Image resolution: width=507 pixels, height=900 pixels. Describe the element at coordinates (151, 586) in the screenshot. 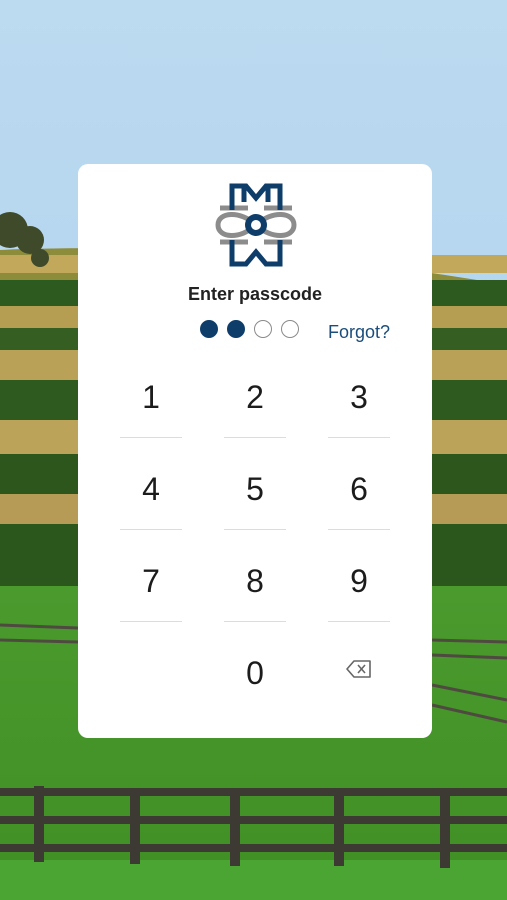

I see `key-7: 7` at that location.